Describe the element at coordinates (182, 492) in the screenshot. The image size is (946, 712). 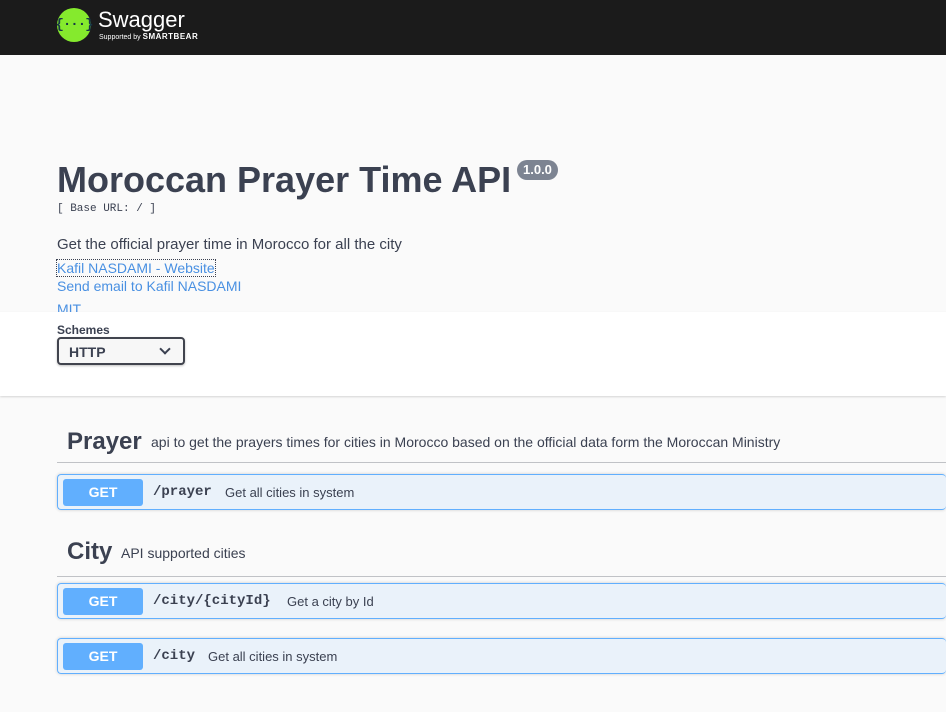
I see `operation-path: /prayer` at that location.